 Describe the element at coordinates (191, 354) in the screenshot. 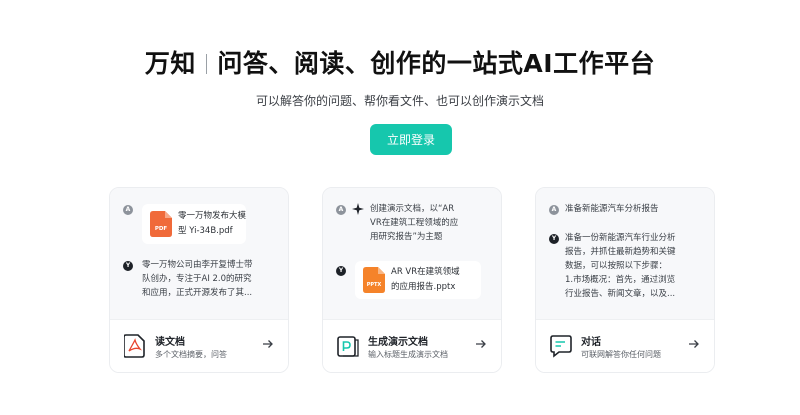

I see `feature-desc: 多个文档摘要，问答` at that location.